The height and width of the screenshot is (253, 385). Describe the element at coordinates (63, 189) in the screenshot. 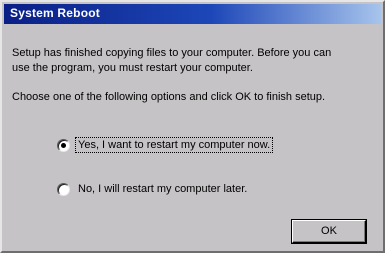

I see `restart-later-radio` at that location.